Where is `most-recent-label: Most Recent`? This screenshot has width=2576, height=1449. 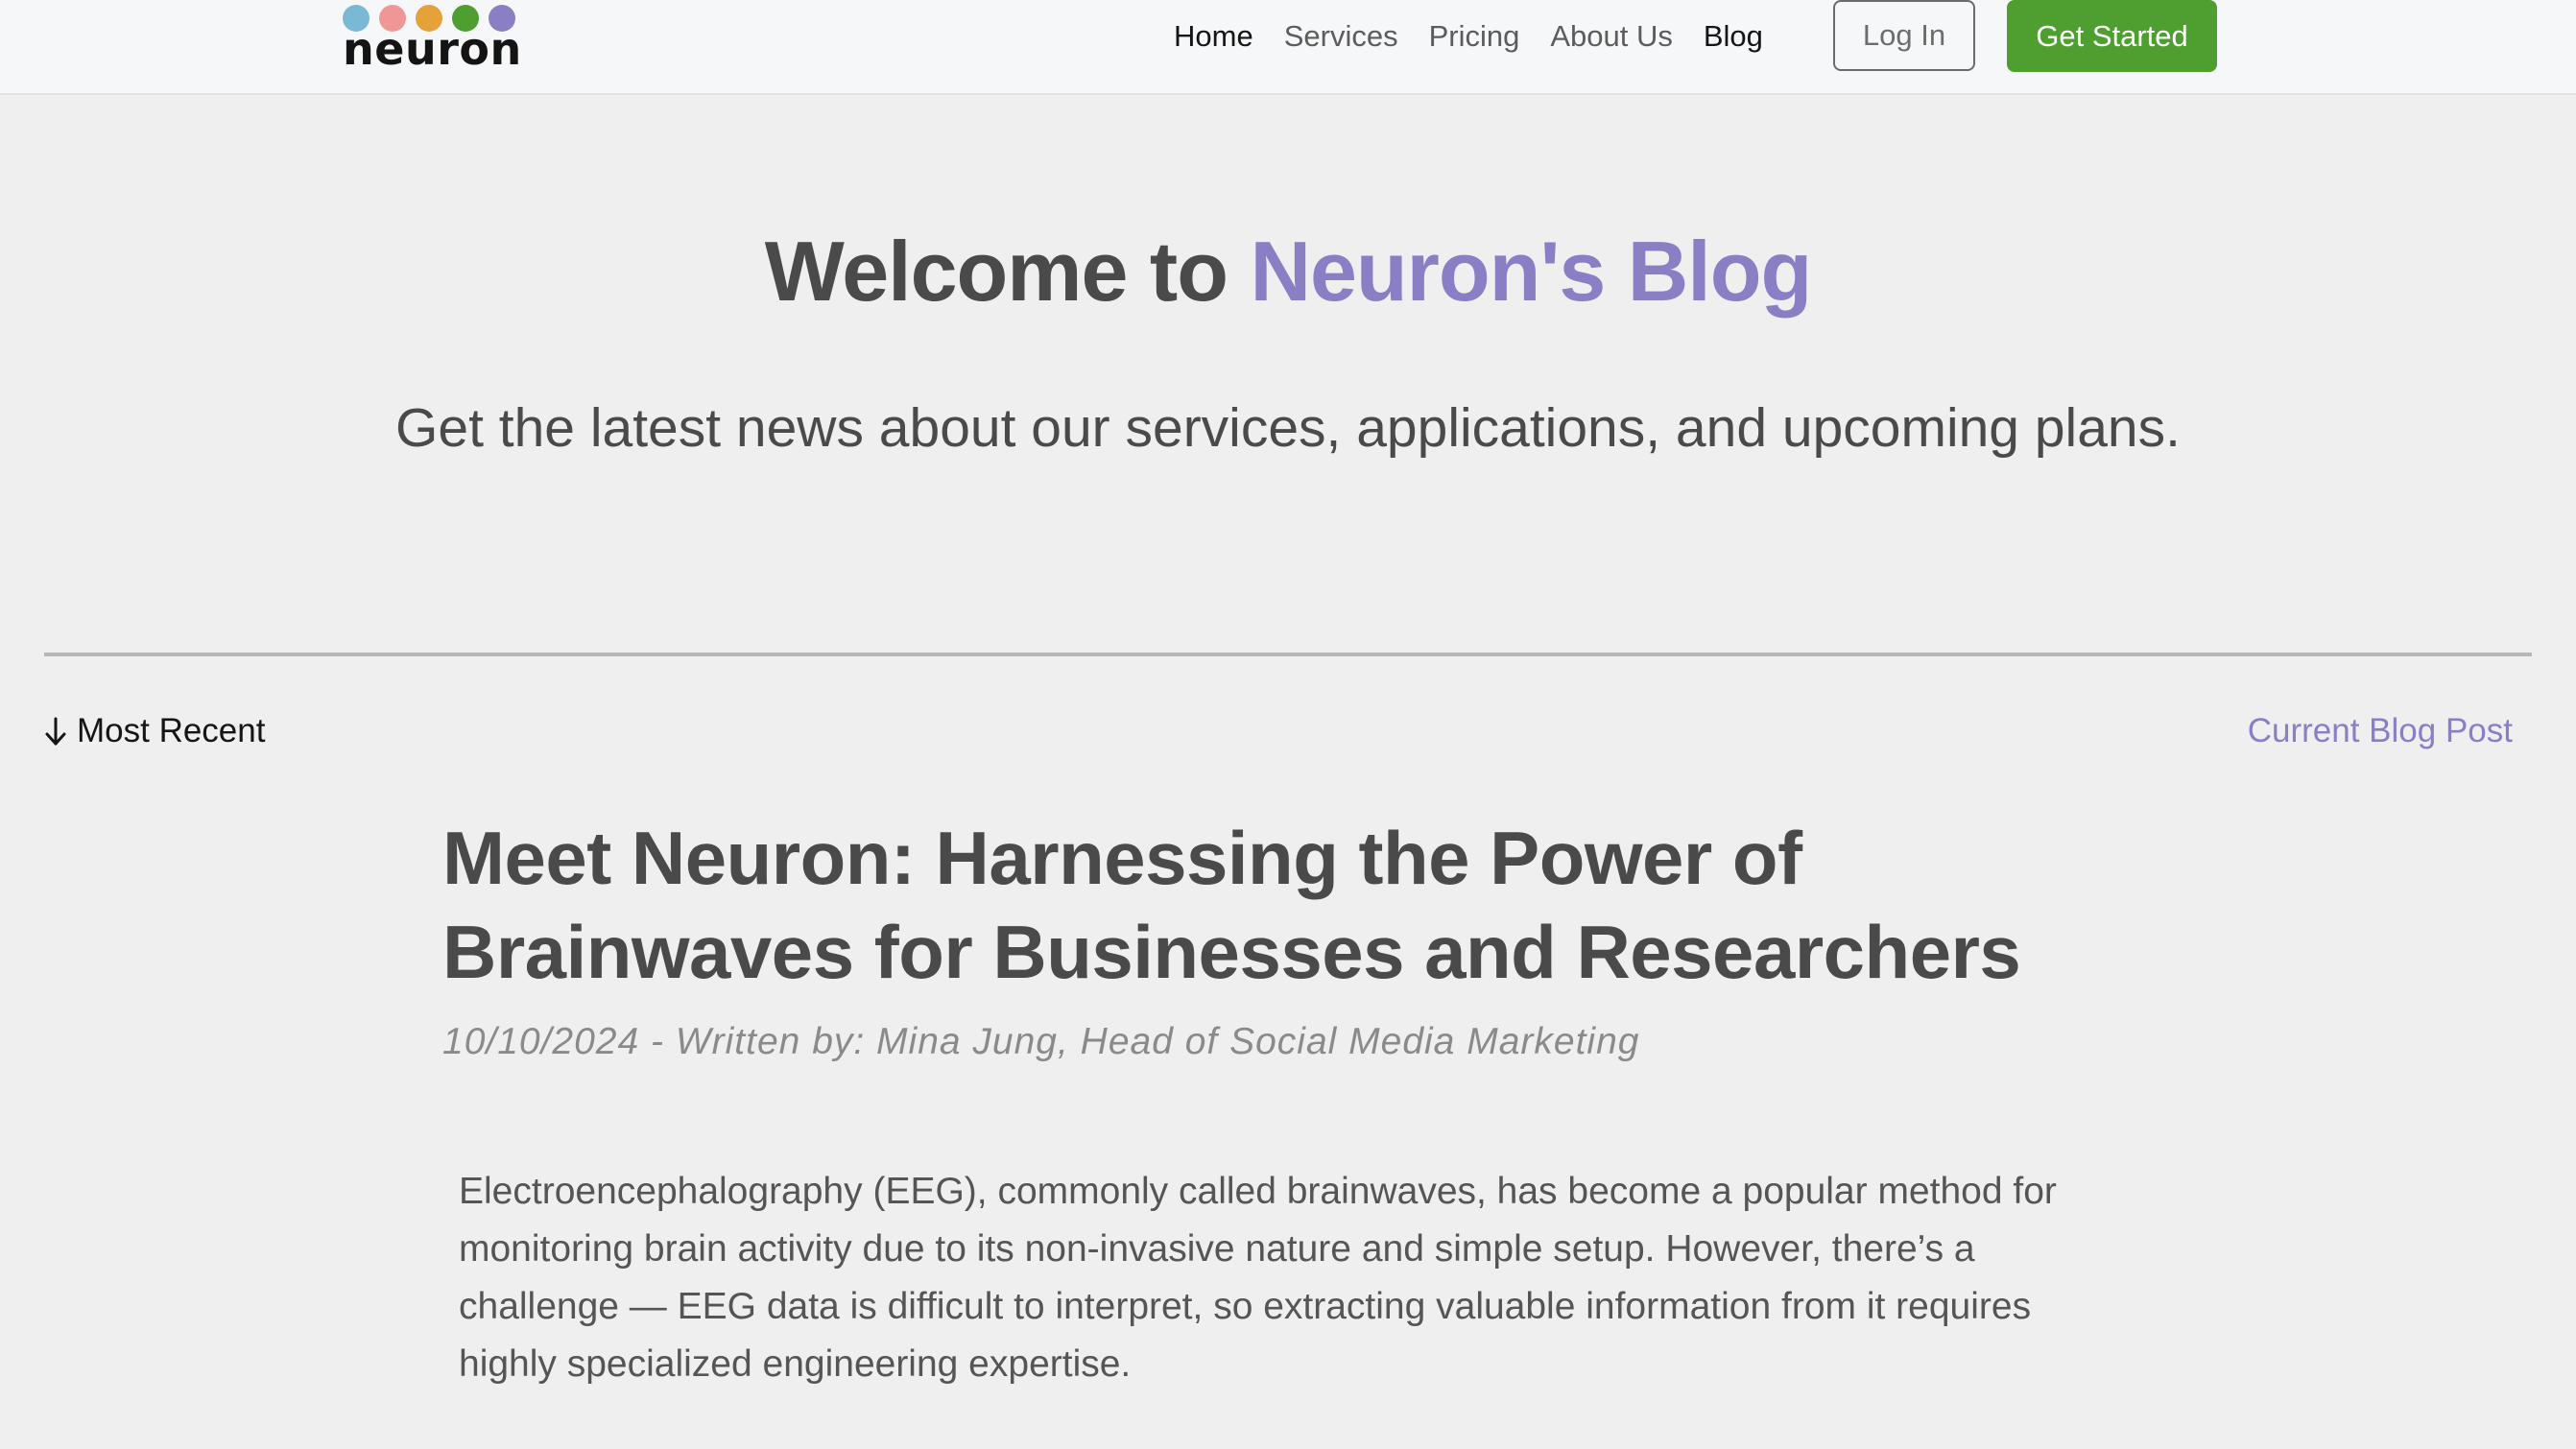 most-recent-label: Most Recent is located at coordinates (154, 731).